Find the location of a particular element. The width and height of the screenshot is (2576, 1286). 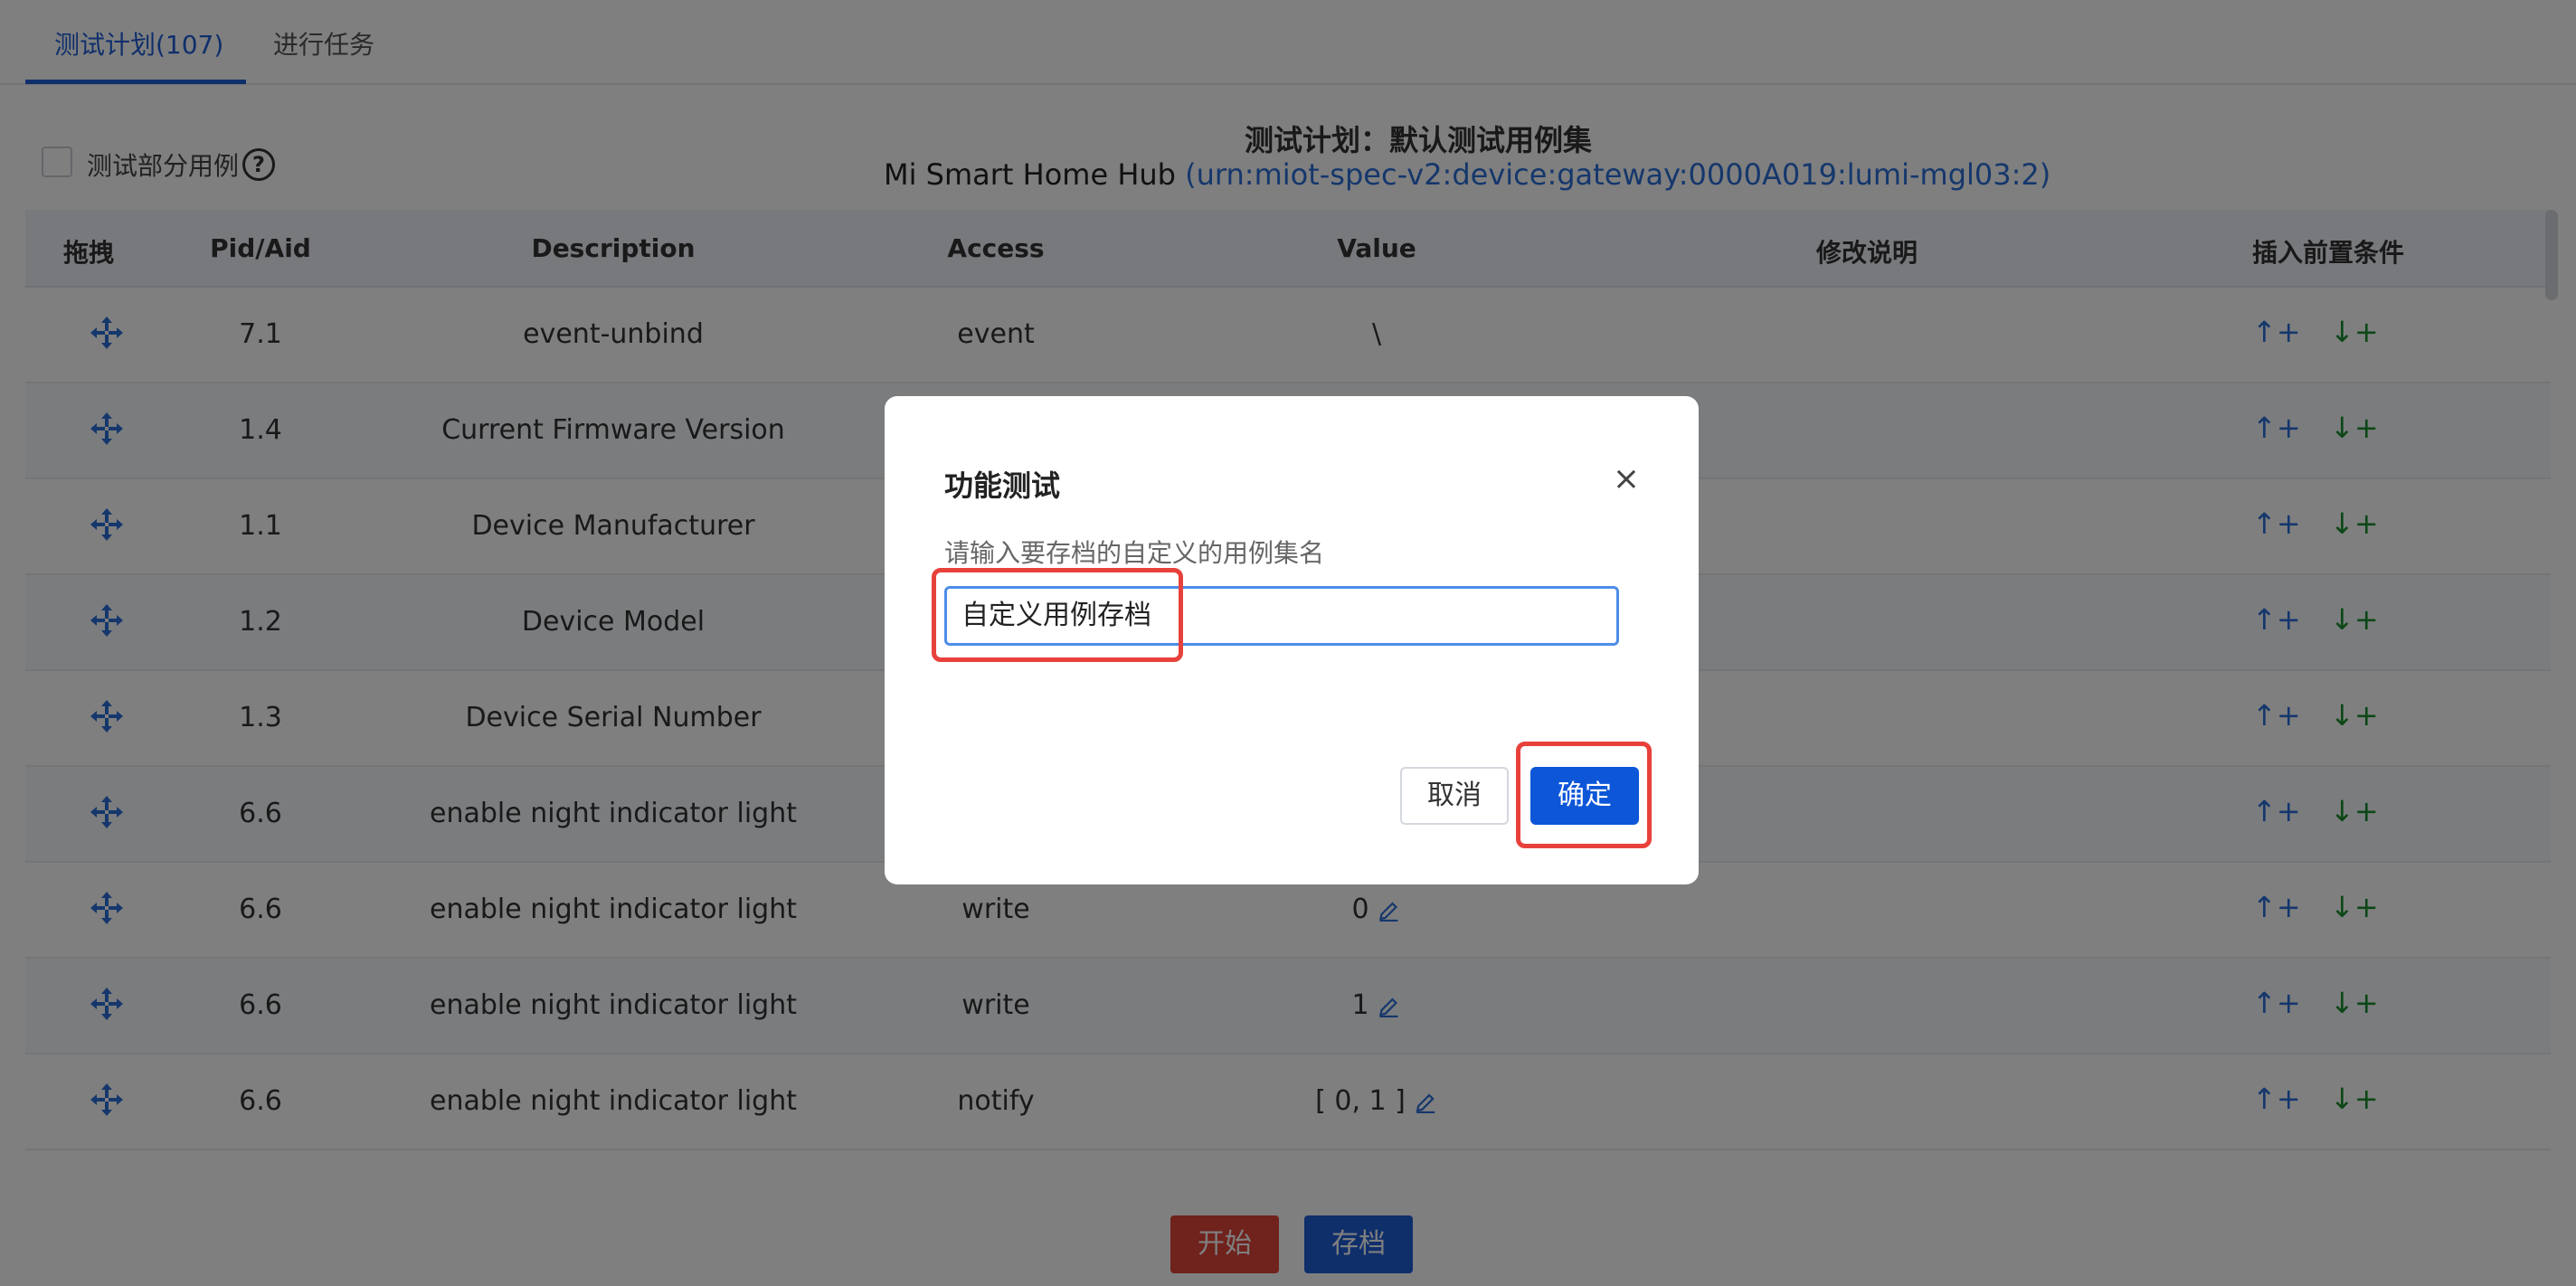

dialog-input-label: 请输入要存档的自定义的用例集名 is located at coordinates (1134, 553).